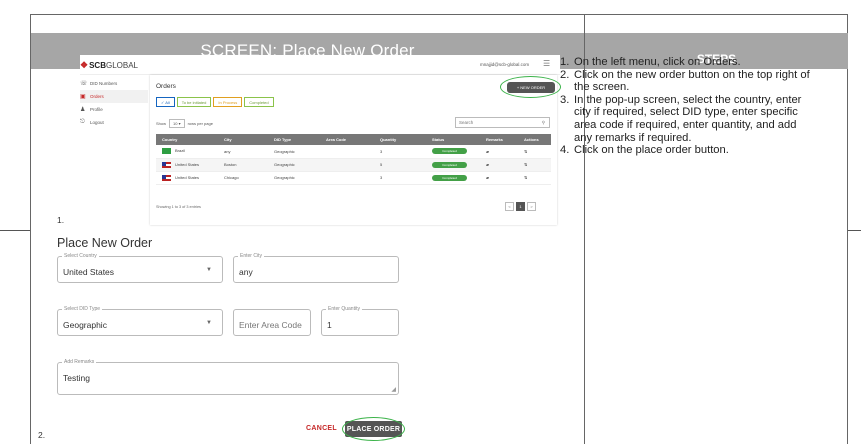 This screenshot has height=444, width=861. What do you see at coordinates (84, 84) in the screenshot?
I see `phone-icon: ☏` at bounding box center [84, 84].